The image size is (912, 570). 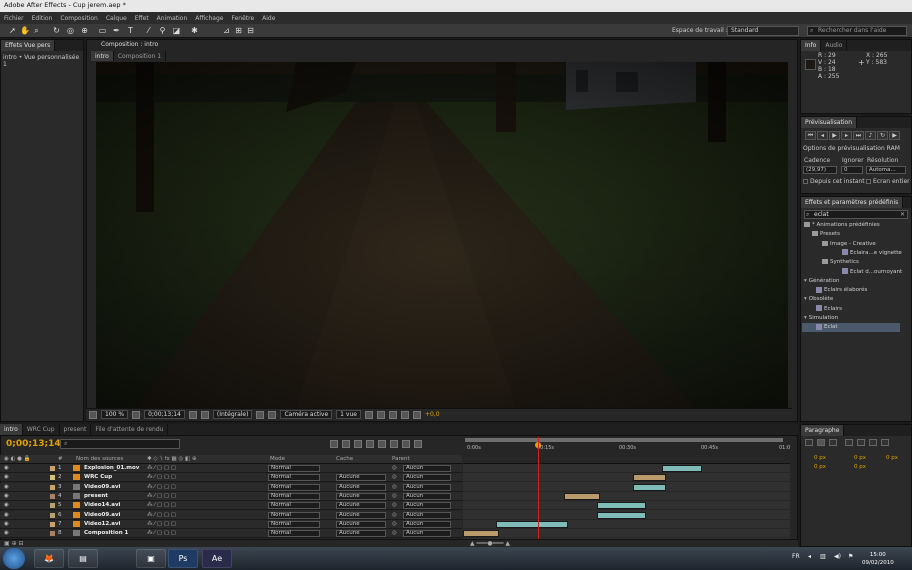 I want to click on pen-tool-icon: ✒, so click(x=116, y=30).